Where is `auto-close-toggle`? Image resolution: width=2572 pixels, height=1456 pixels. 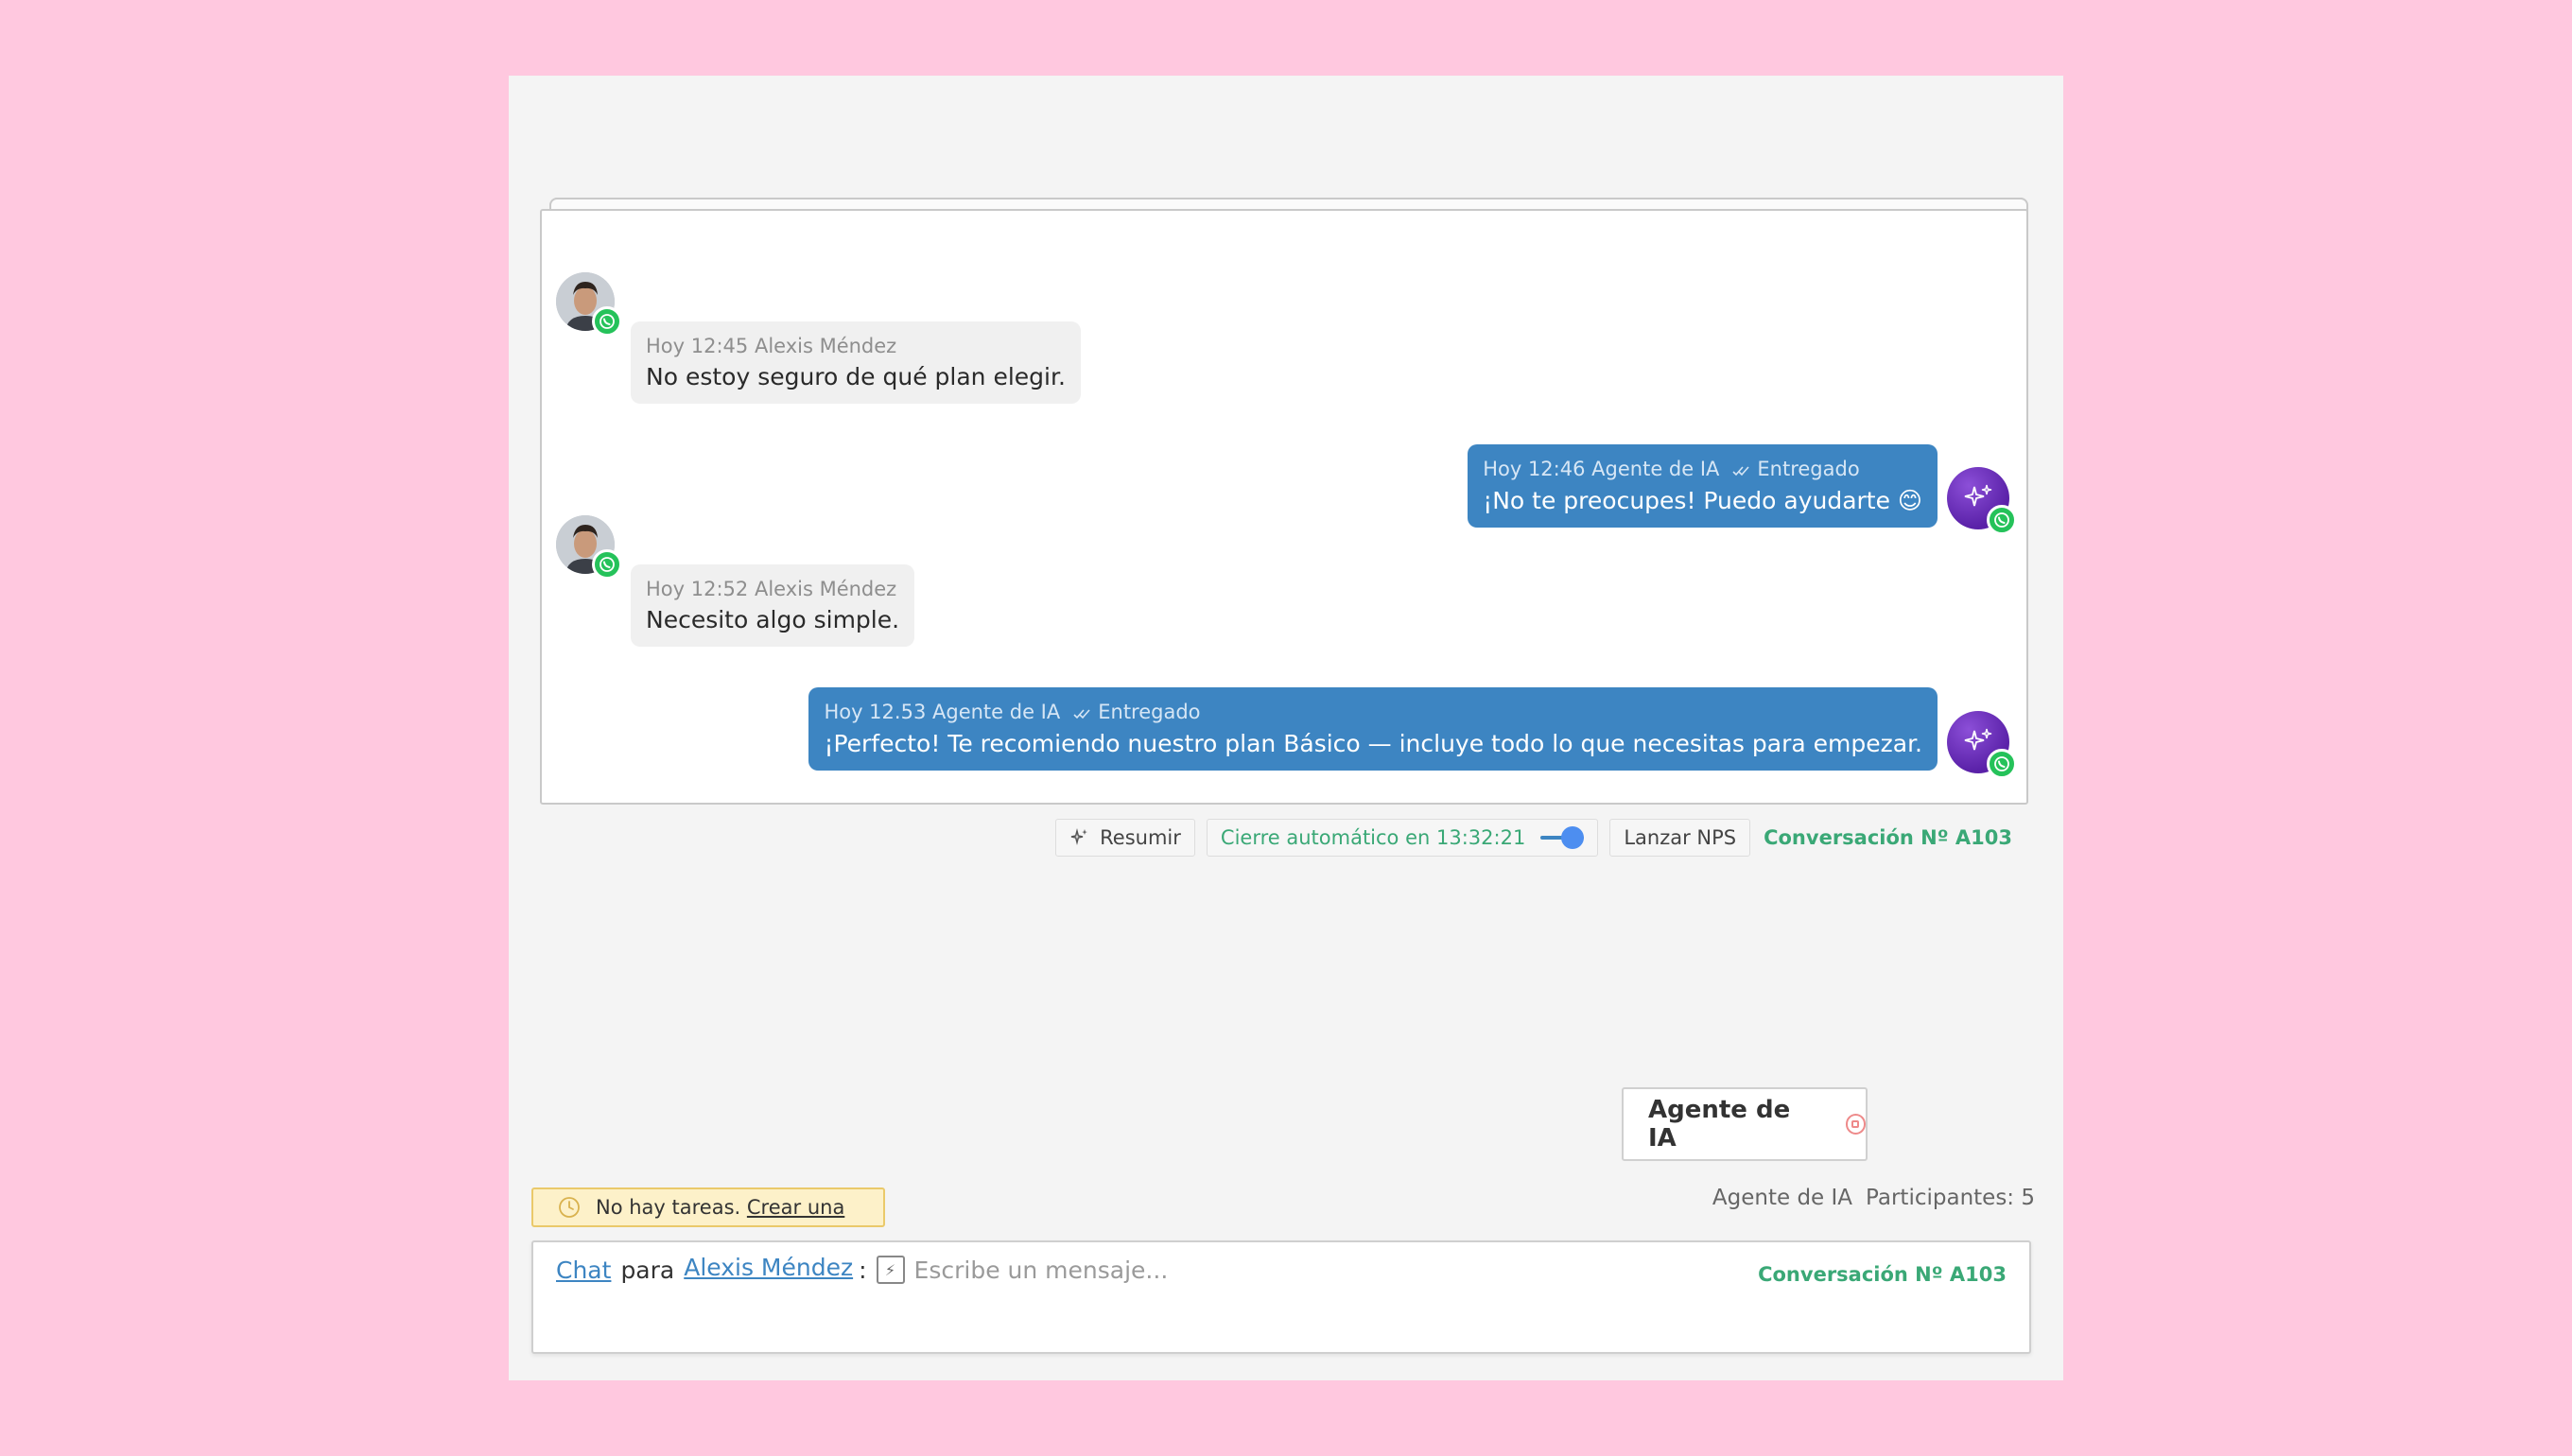 auto-close-toggle is located at coordinates (1562, 837).